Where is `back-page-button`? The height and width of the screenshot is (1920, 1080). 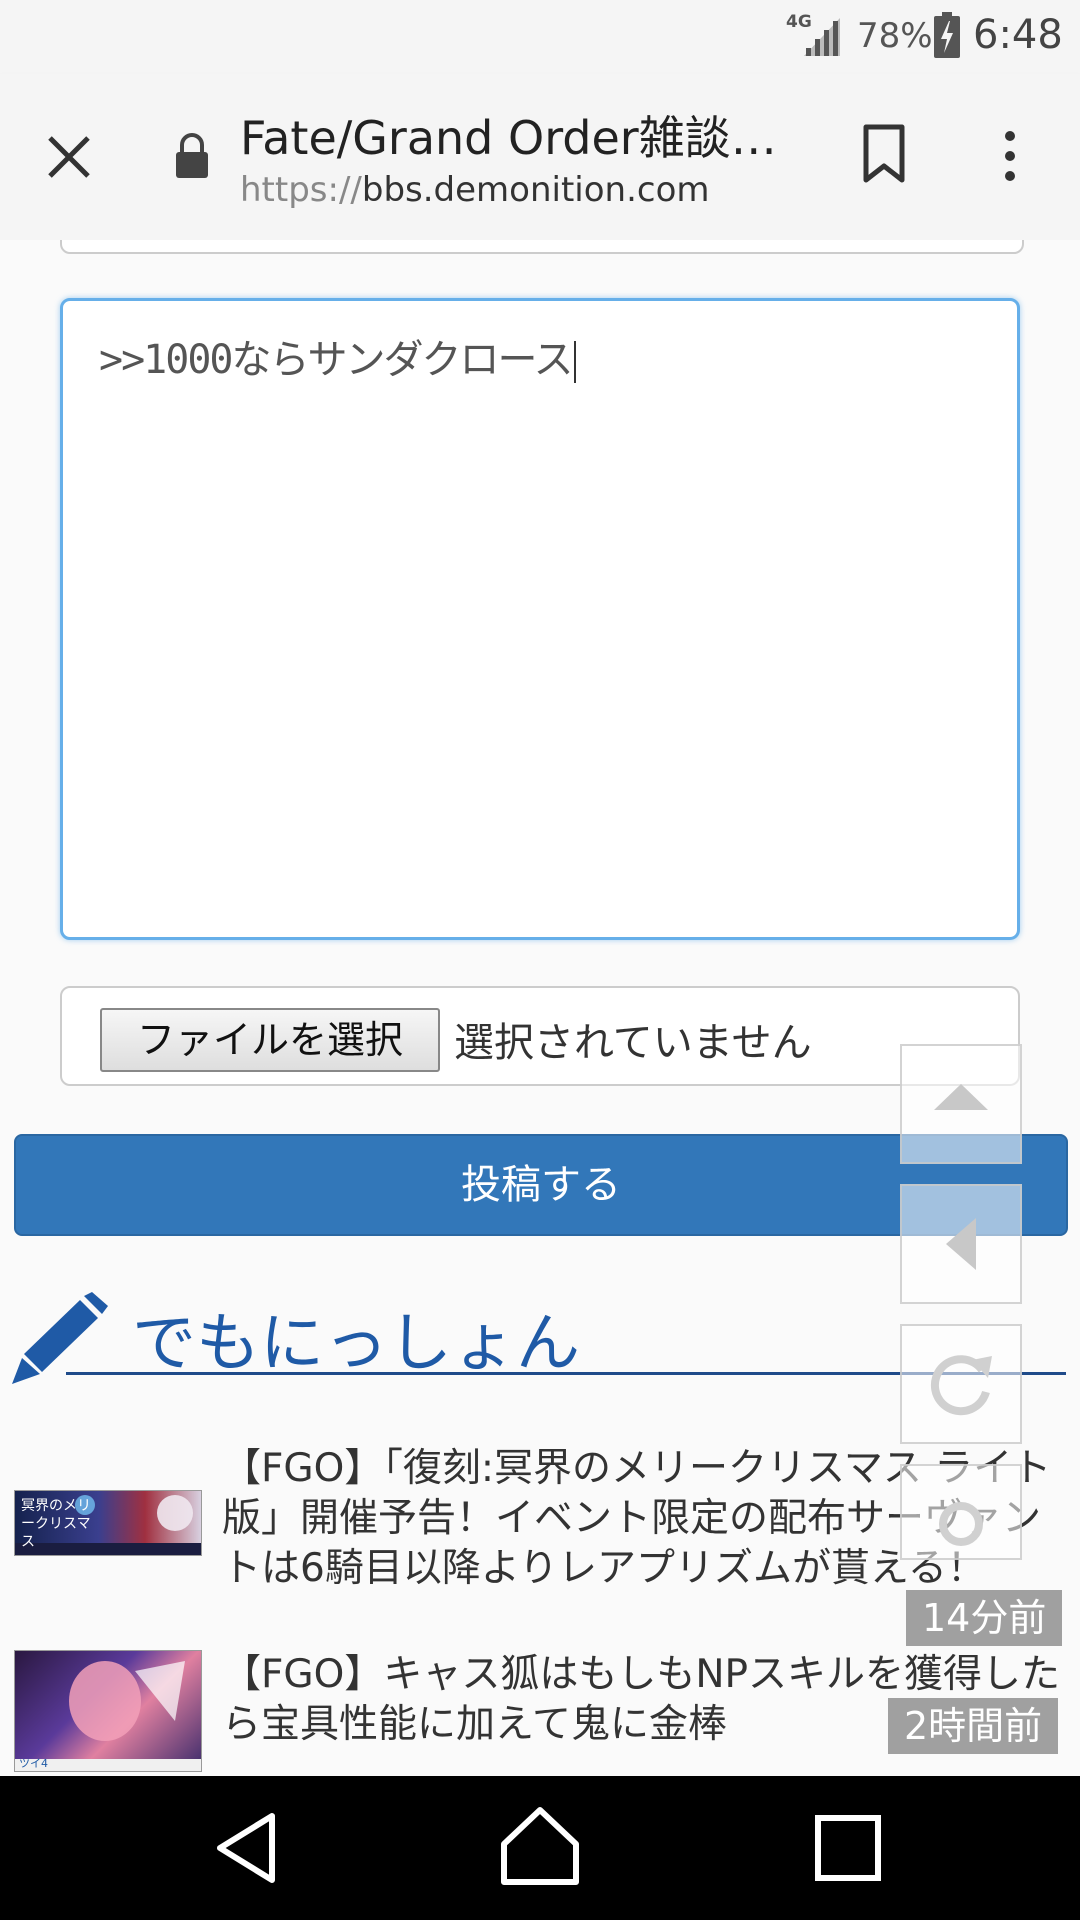
back-page-button is located at coordinates (961, 1244).